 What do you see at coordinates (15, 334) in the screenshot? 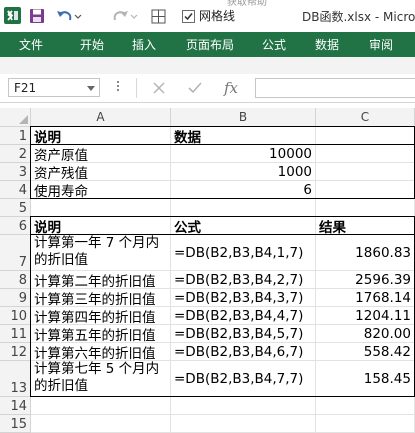
I see `row-header-11: 11` at bounding box center [15, 334].